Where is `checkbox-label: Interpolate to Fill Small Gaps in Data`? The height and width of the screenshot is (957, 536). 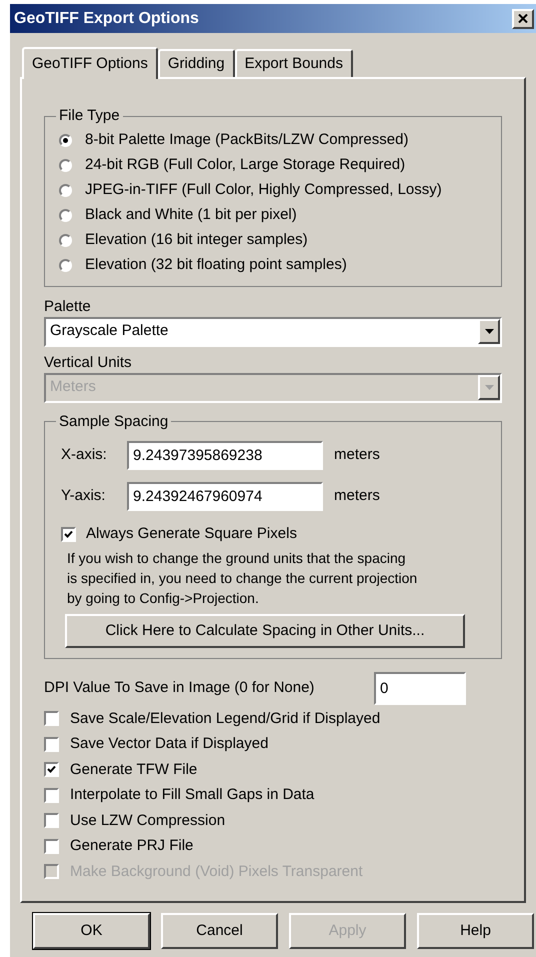
checkbox-label: Interpolate to Fill Small Gaps in Data is located at coordinates (192, 795).